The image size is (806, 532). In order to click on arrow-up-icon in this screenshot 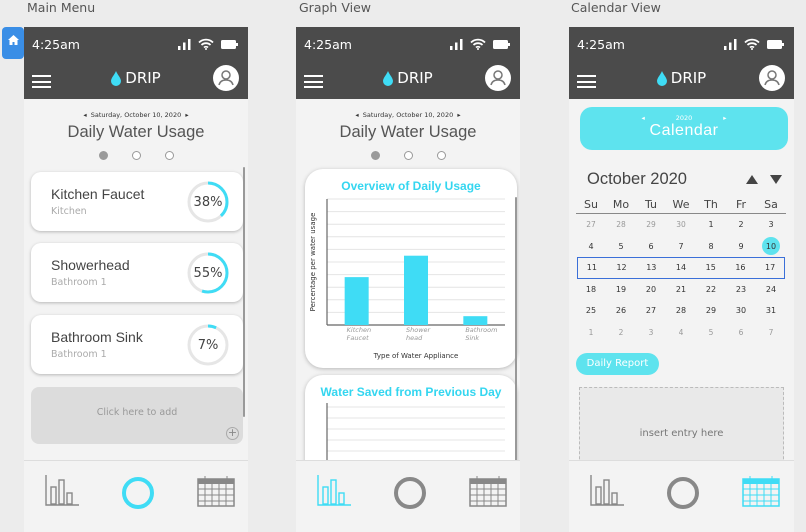, I will do `click(752, 179)`.